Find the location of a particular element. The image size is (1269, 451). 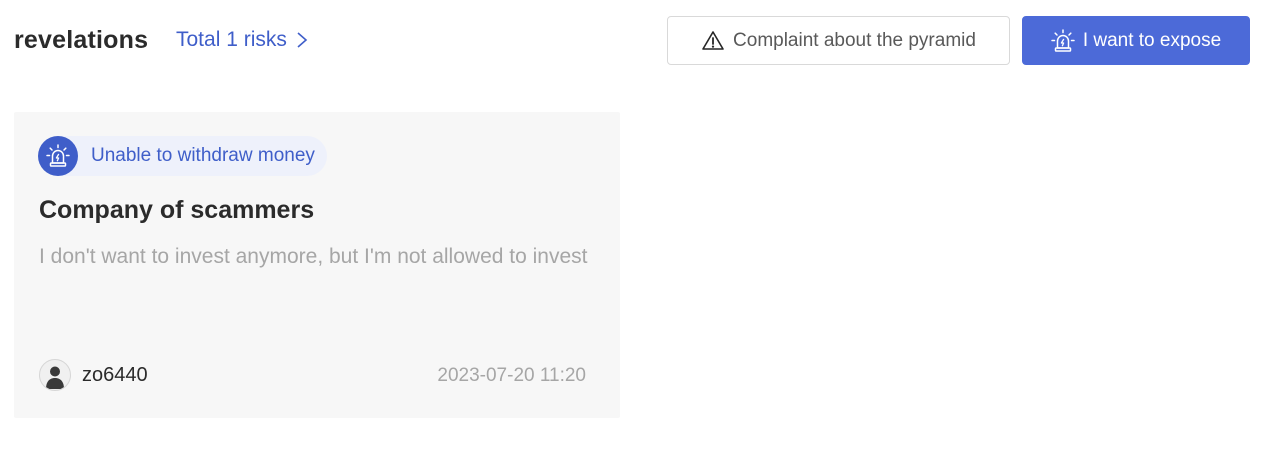

risk-category-tag: Unable to withdraw money is located at coordinates (182, 156).